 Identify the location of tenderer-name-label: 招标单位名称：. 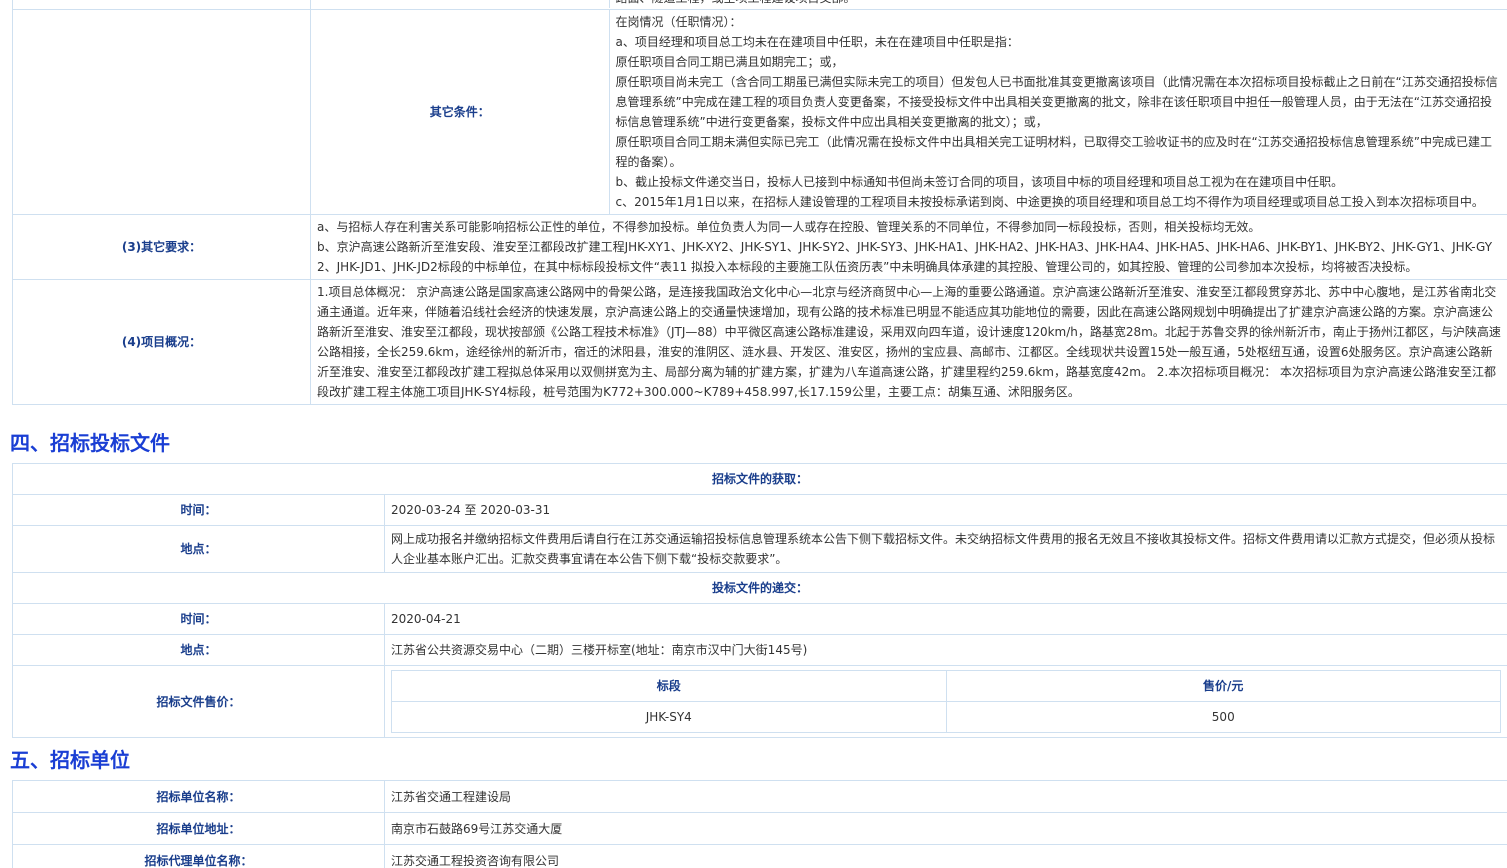
(198, 796).